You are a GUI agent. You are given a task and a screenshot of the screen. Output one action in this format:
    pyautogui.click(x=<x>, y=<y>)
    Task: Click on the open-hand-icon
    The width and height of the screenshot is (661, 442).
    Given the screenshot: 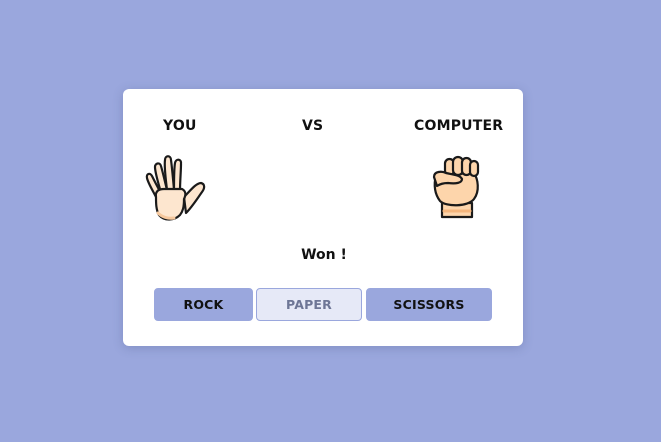 What is the action you would take?
    pyautogui.click(x=175, y=188)
    